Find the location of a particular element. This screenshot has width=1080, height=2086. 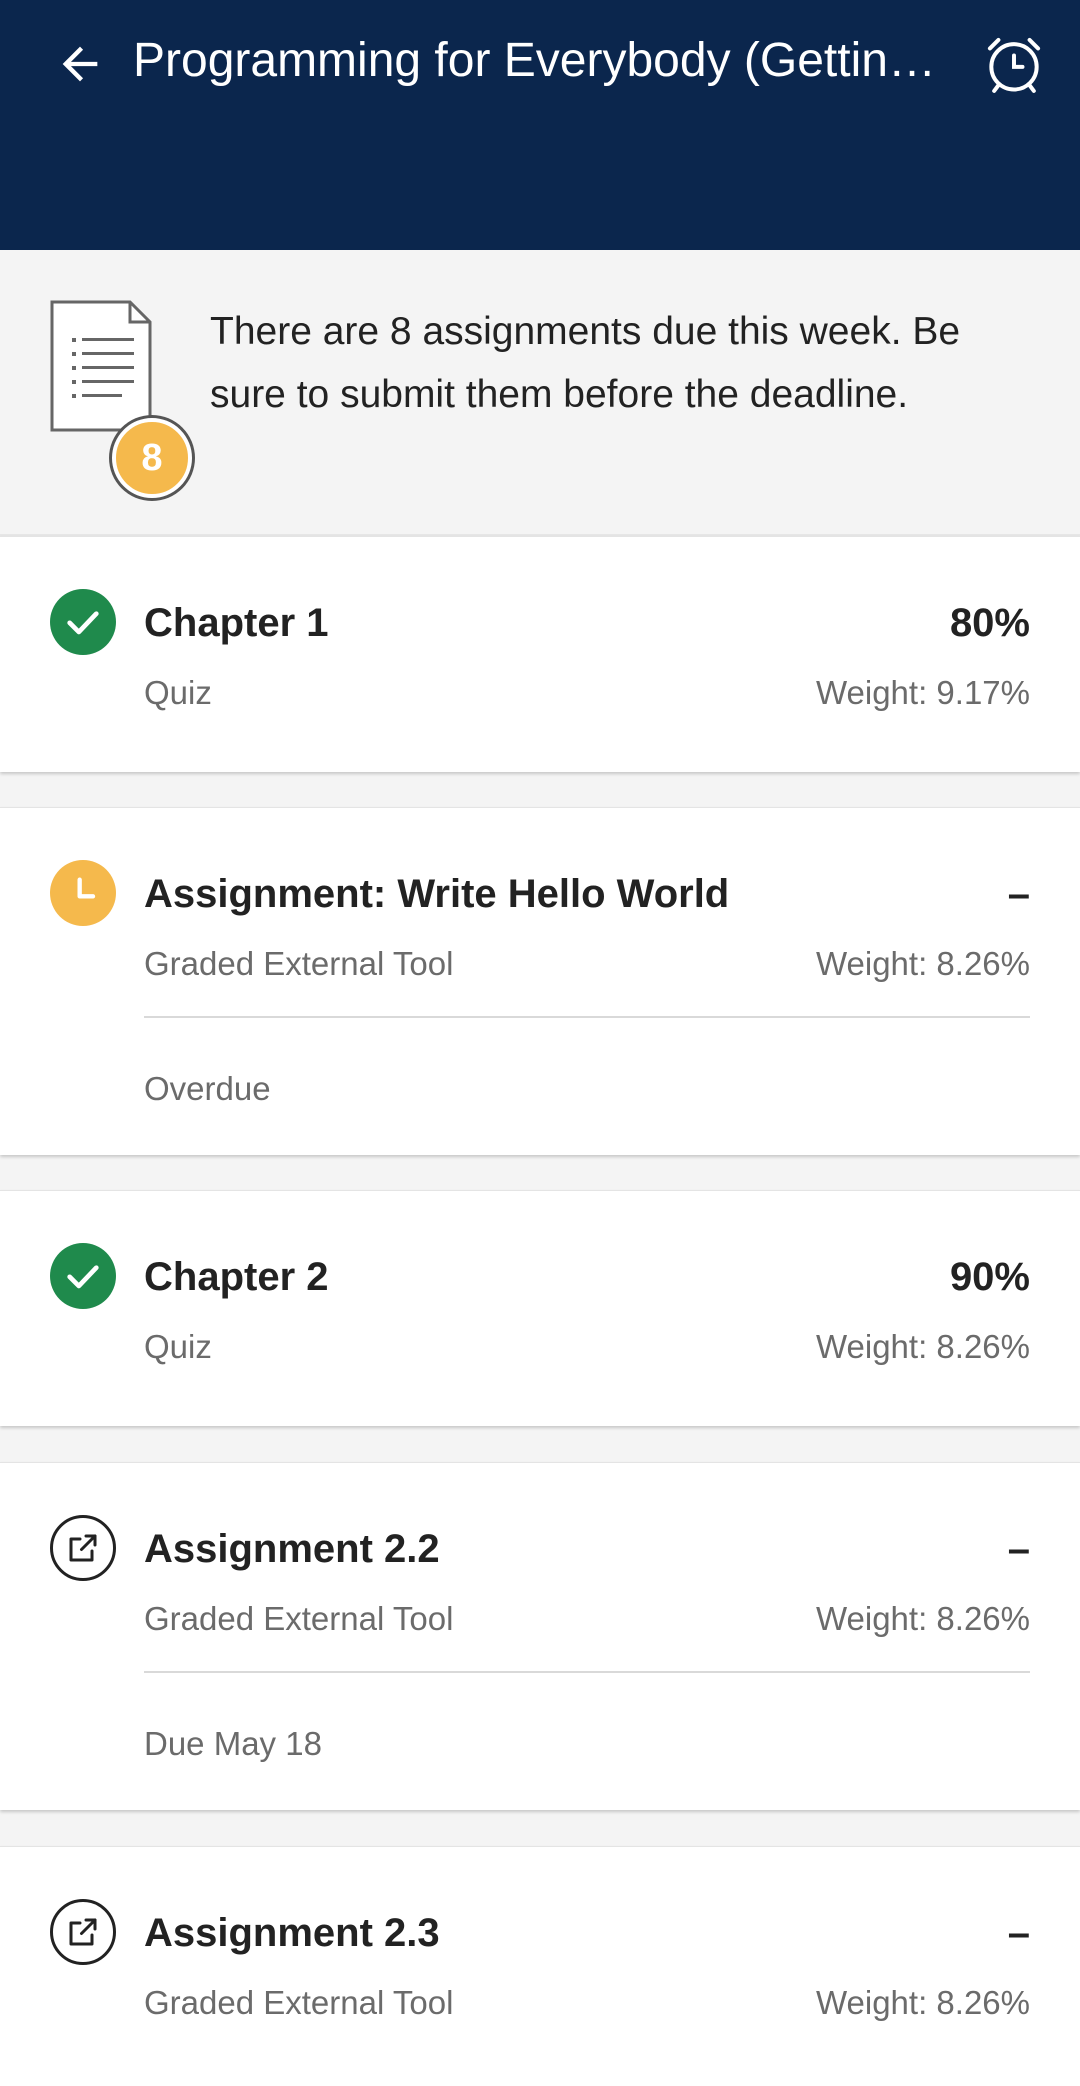

back-button is located at coordinates (80, 64).